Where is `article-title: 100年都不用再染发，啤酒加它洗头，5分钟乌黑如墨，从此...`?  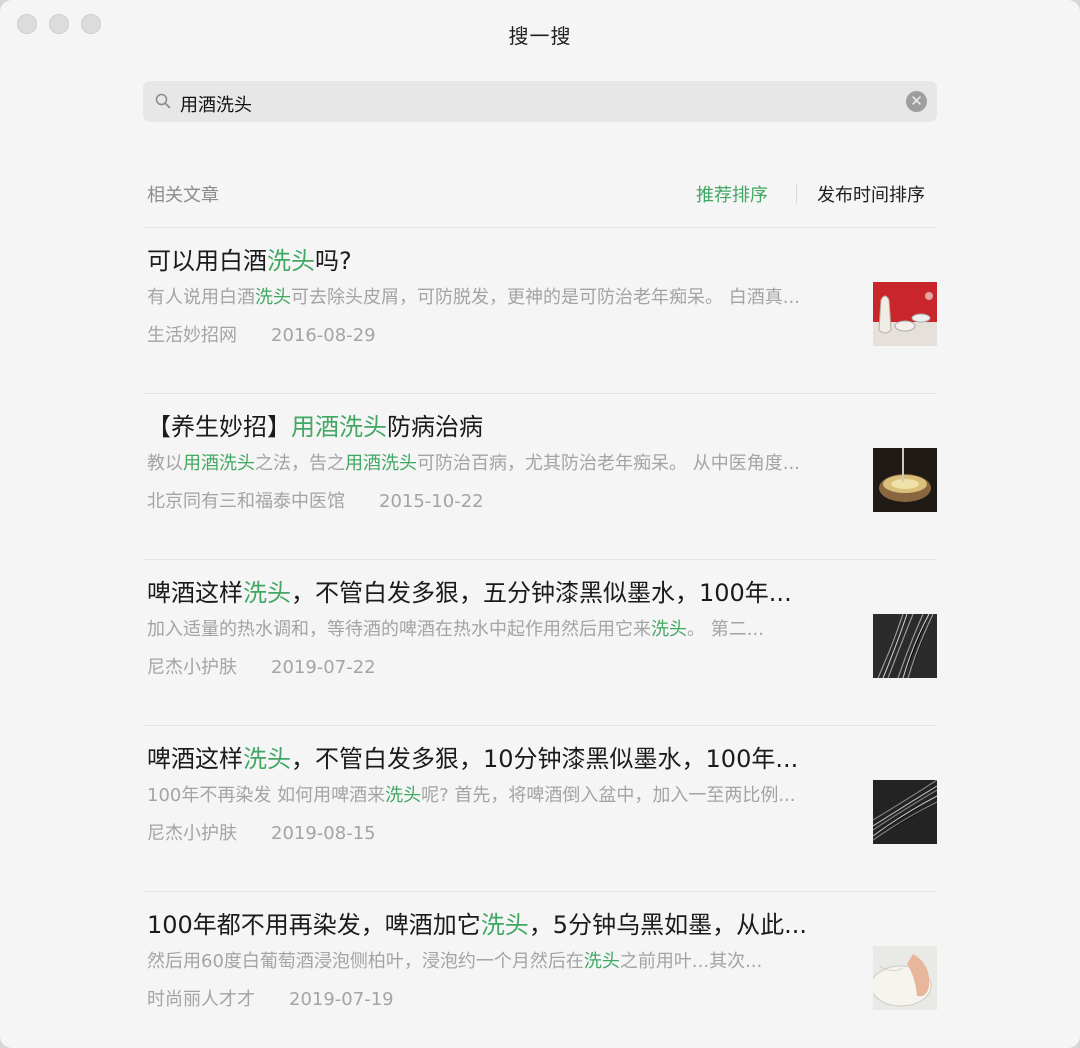
article-title: 100年都不用再染发，啤酒加它洗头，5分钟乌黑如墨，从此... is located at coordinates (497, 922).